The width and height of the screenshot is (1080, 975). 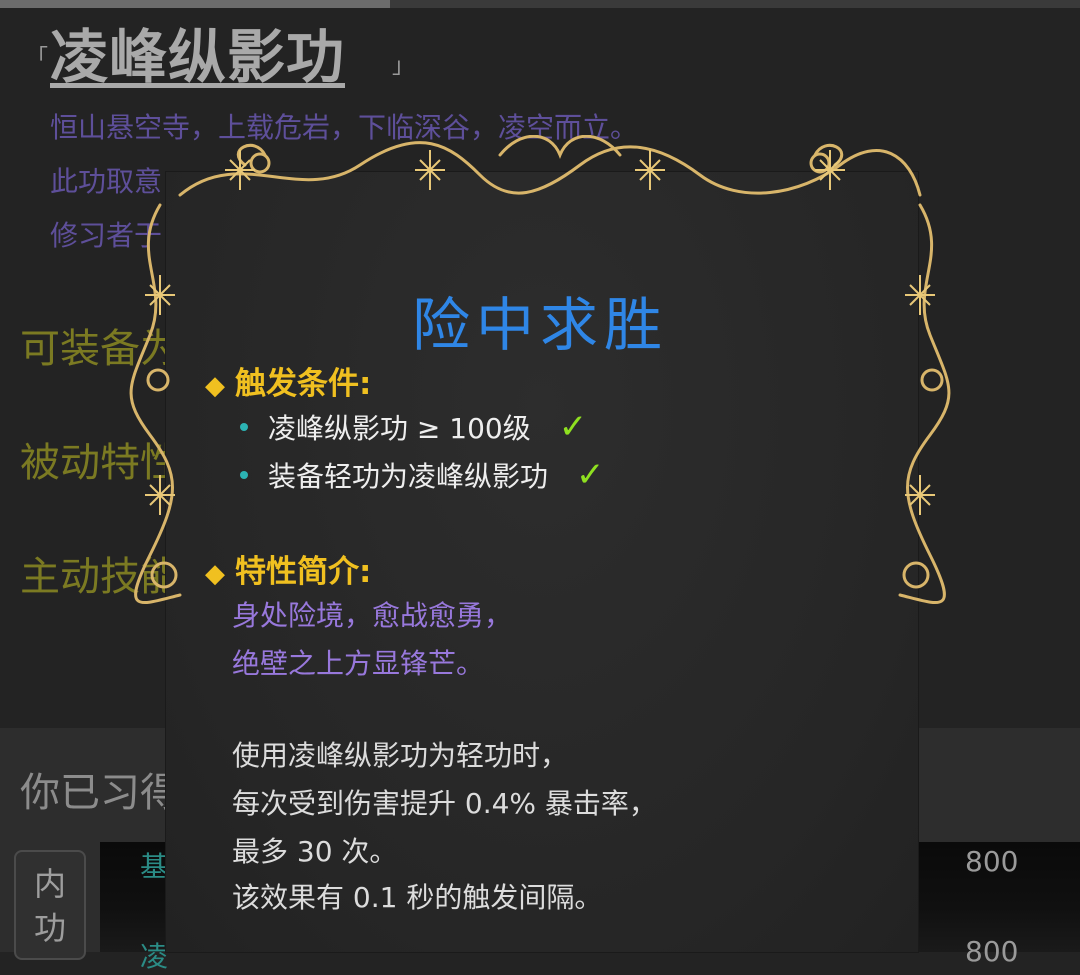 What do you see at coordinates (303, 384) in the screenshot?
I see `trigger-heading-label: 触发条件:` at bounding box center [303, 384].